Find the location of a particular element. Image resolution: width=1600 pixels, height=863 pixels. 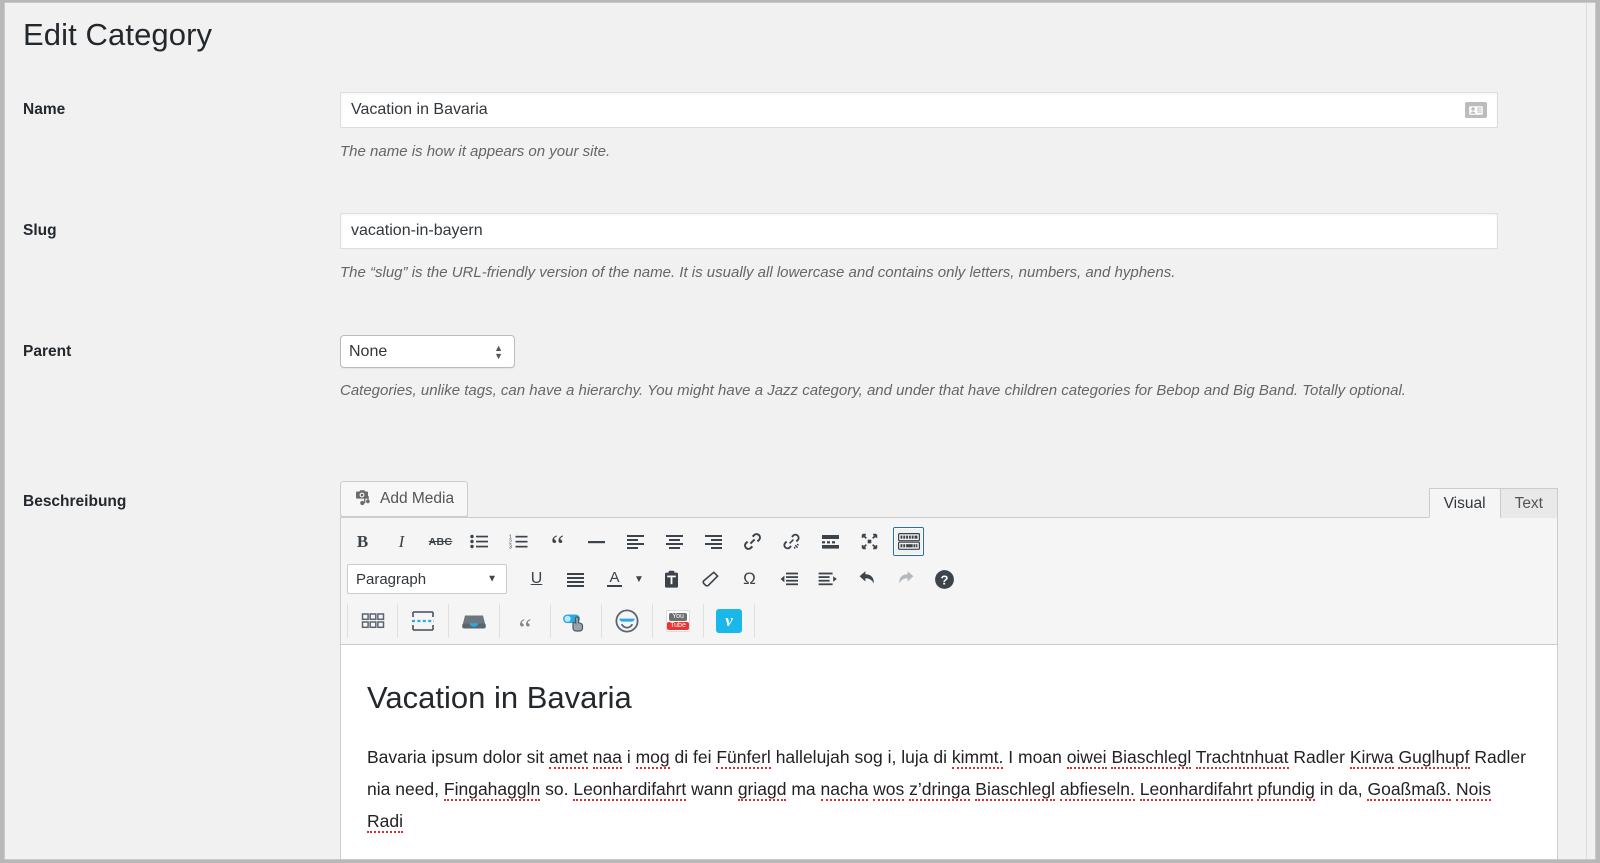

youtube-icon: You Tube is located at coordinates (678, 621).